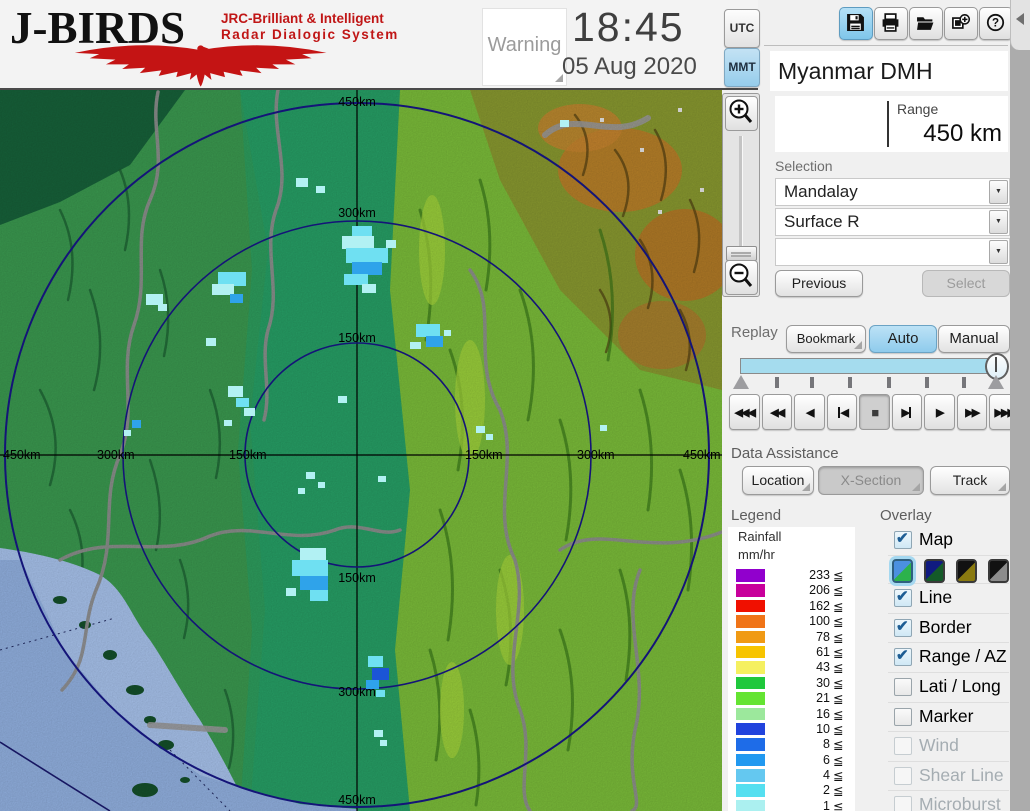 The image size is (1030, 811). I want to click on map-style-color-button, so click(902, 570).